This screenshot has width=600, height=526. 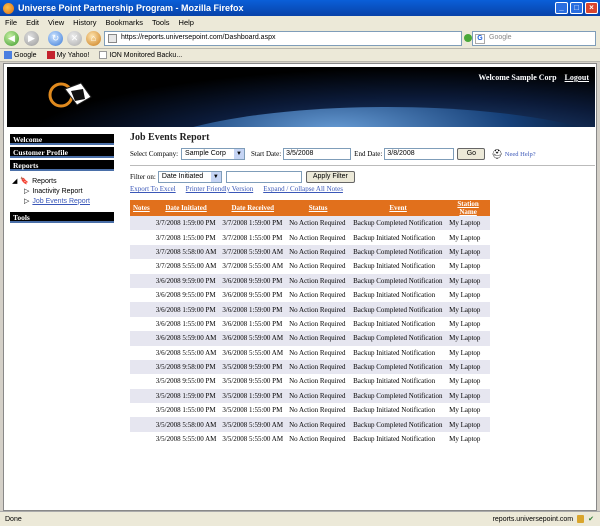 What do you see at coordinates (266, 154) in the screenshot?
I see `start-date-label: Start Date:` at bounding box center [266, 154].